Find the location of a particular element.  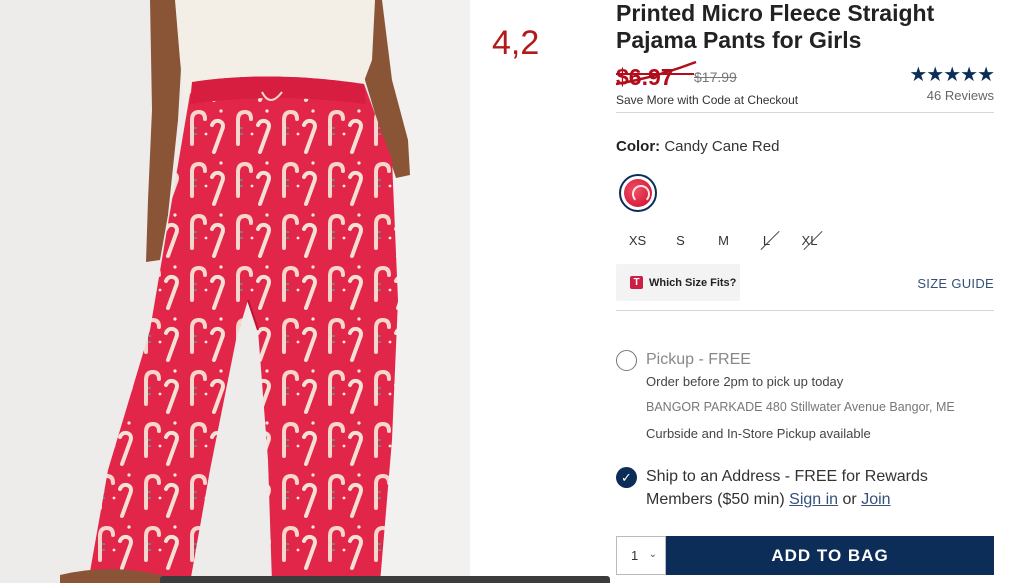

add-to-bag-button: ADD TO BAG is located at coordinates (830, 555).